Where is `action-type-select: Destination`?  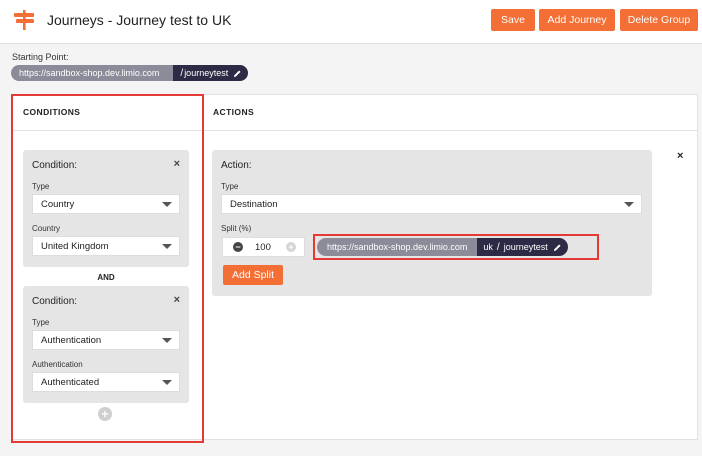 action-type-select: Destination is located at coordinates (431, 204).